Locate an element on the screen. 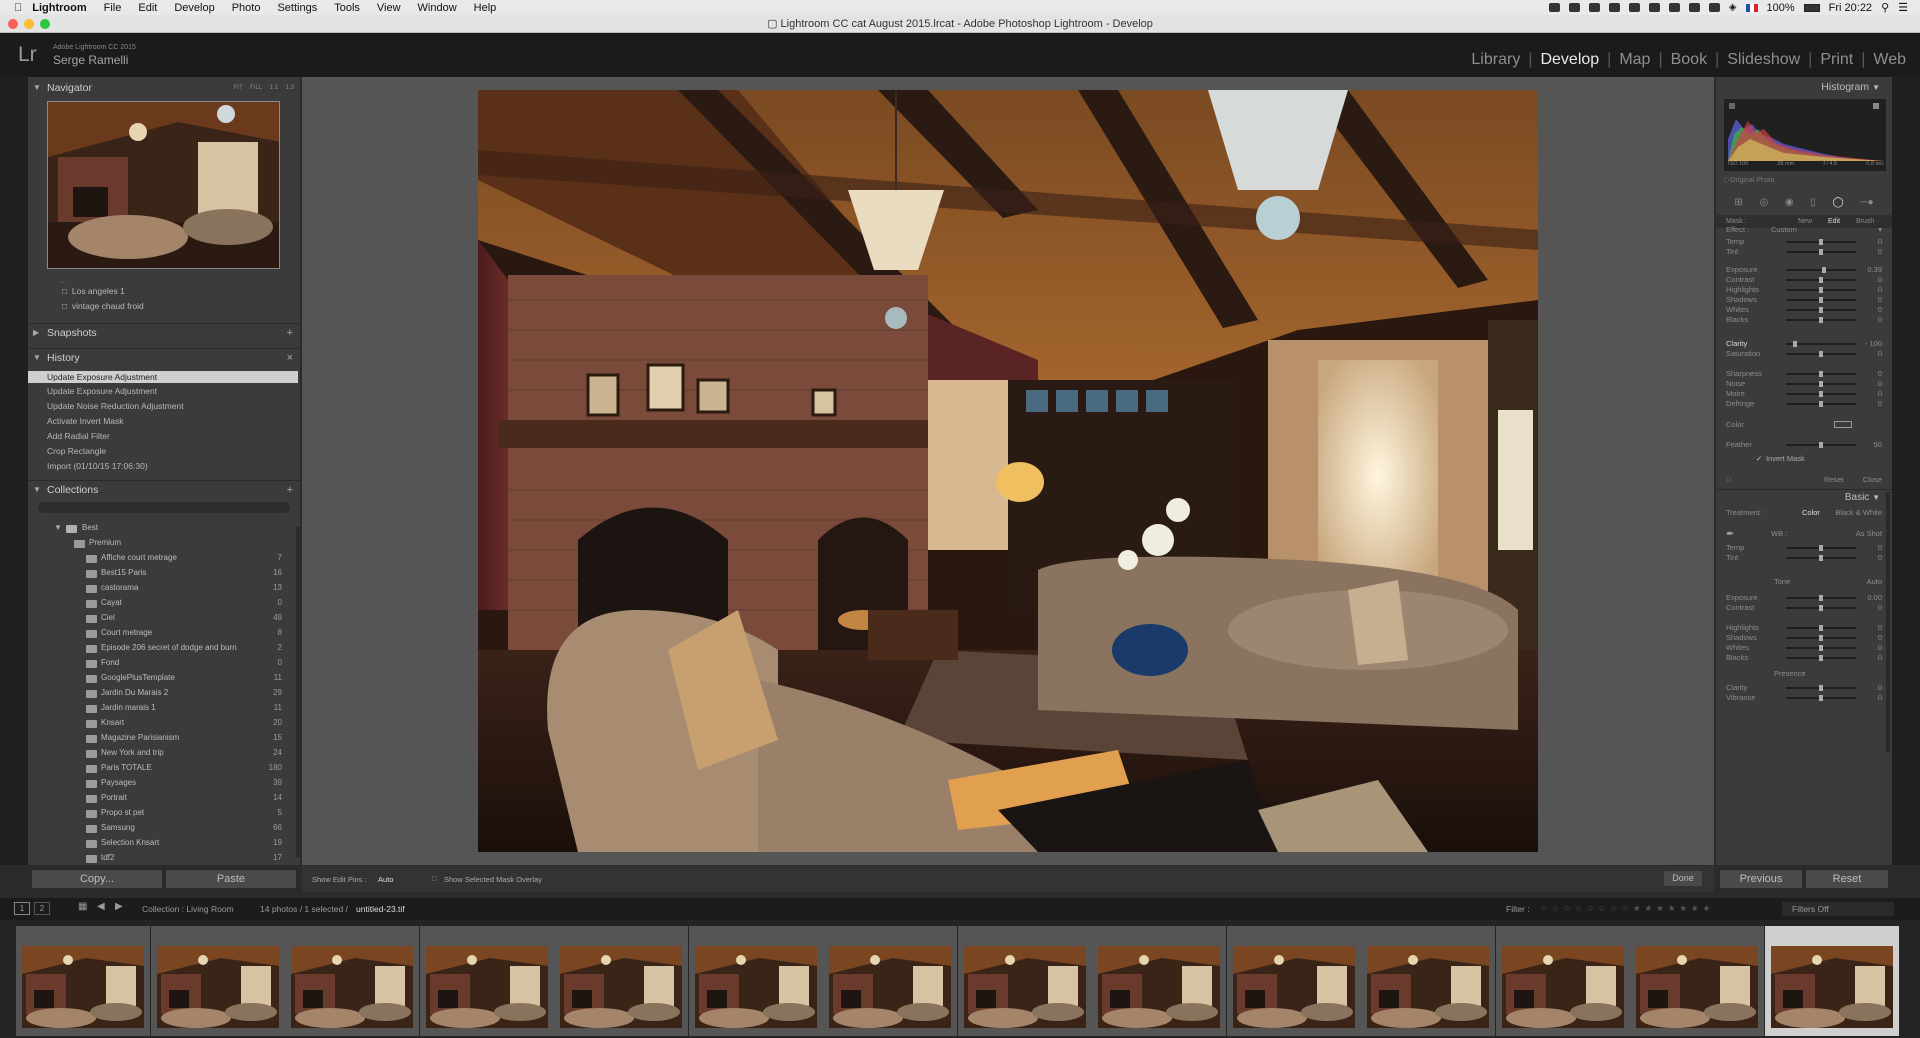 This screenshot has width=1920, height=1038. search-icon: ⚲ is located at coordinates (1885, 7).